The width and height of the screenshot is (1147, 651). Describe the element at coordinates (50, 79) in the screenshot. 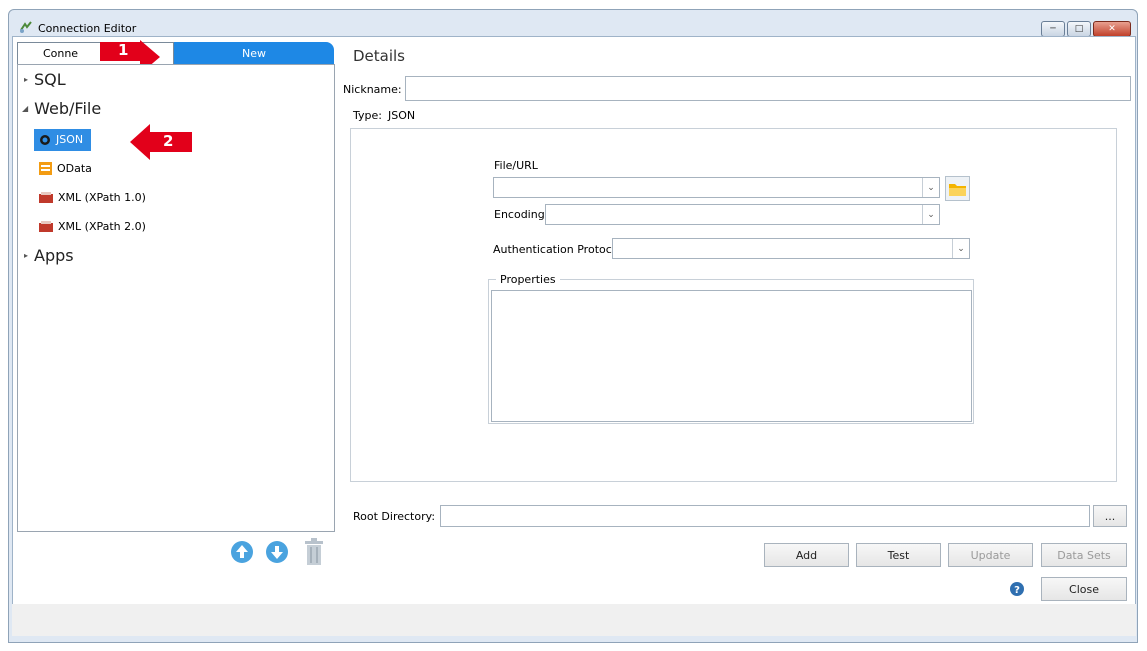

I see `tree-category-sql-label: SQL` at that location.